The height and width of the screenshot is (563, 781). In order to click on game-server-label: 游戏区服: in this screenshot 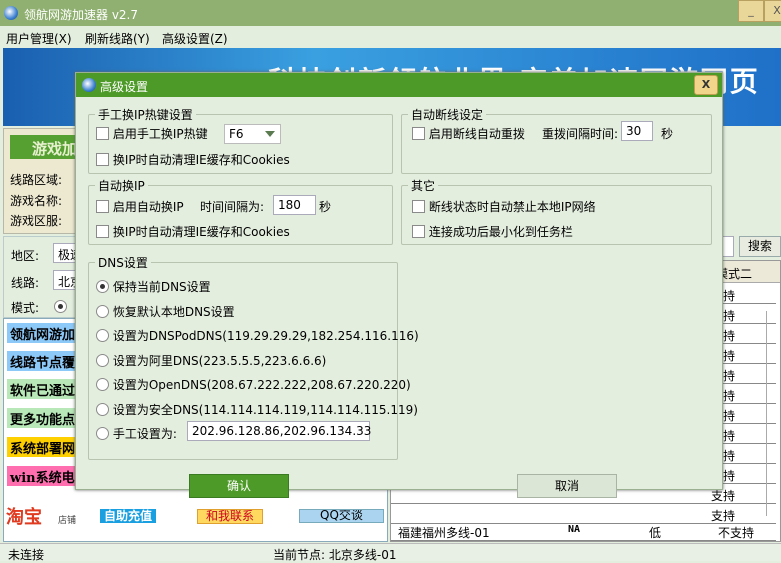, I will do `click(36, 221)`.